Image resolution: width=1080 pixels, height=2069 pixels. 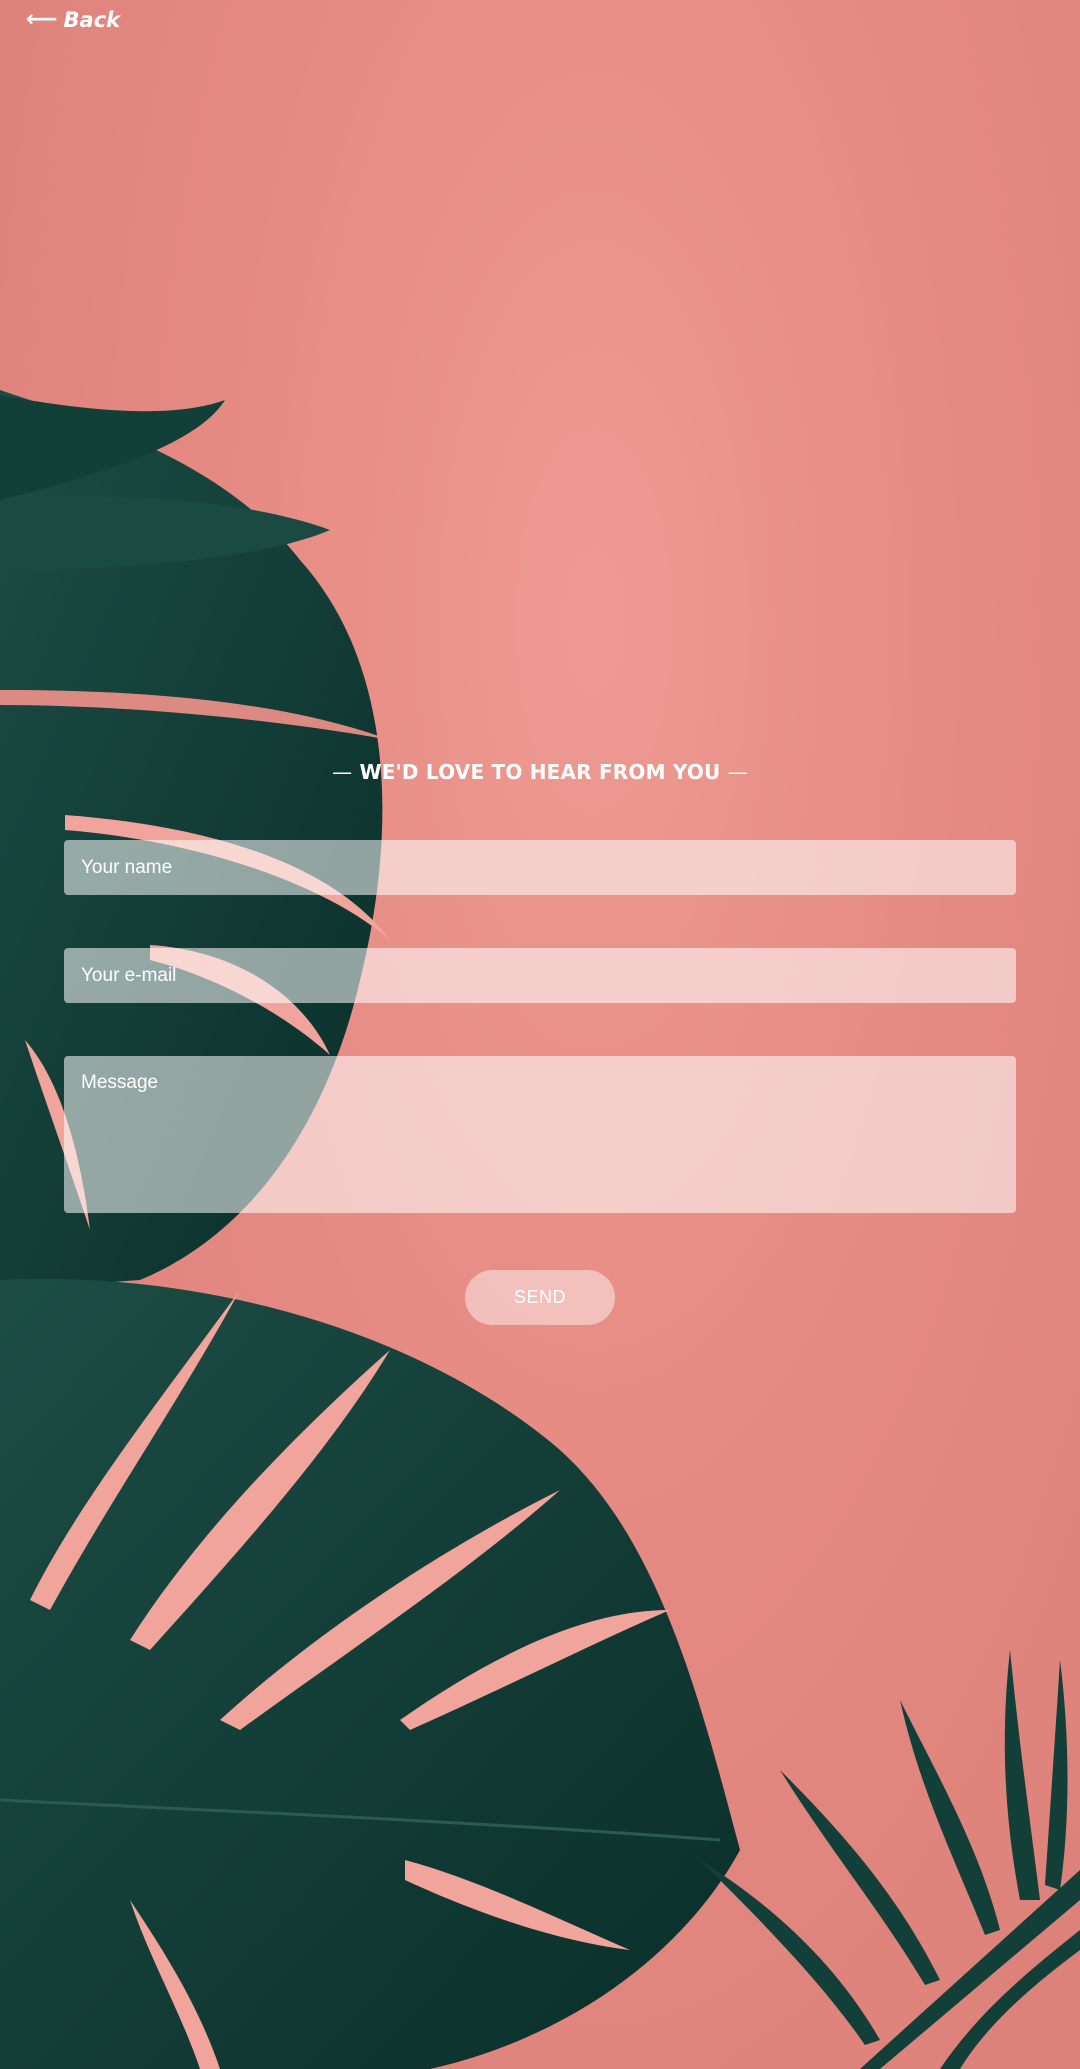 What do you see at coordinates (540, 867) in the screenshot?
I see `name-input` at bounding box center [540, 867].